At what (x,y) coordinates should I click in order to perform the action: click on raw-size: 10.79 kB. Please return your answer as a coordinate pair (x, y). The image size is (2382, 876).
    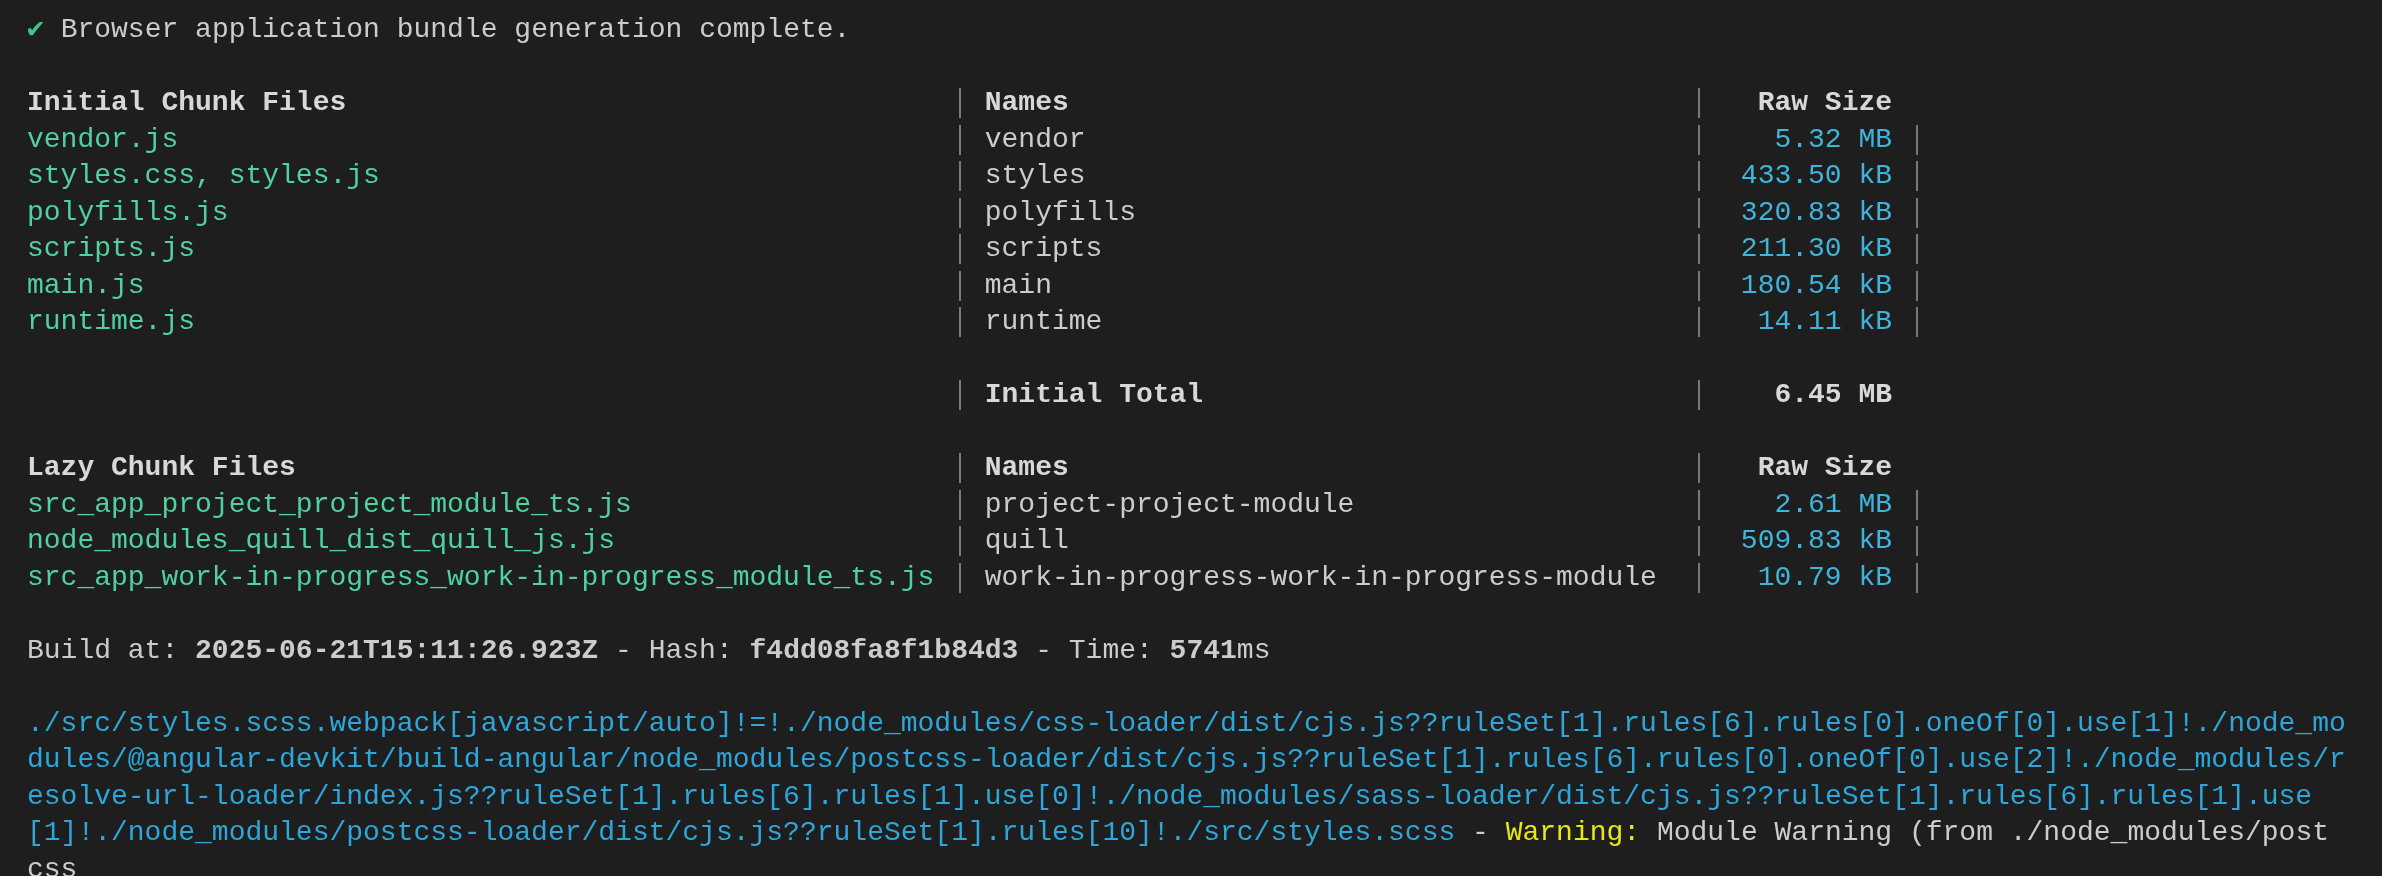
    Looking at the image, I should click on (1825, 577).